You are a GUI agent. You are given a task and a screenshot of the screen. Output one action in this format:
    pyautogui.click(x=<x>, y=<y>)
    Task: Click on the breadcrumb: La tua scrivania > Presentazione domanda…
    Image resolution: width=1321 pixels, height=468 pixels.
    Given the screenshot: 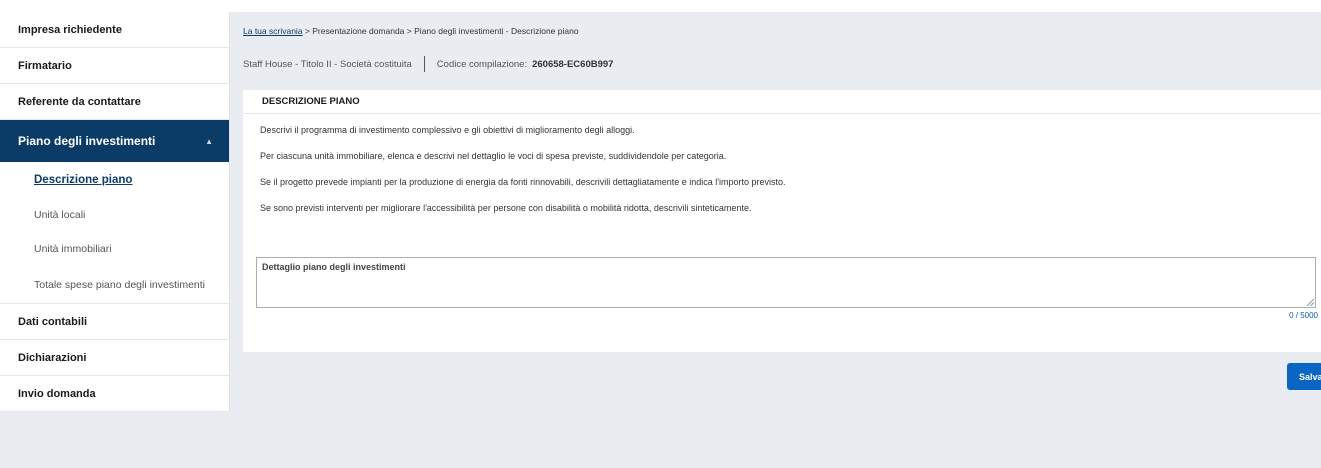 What is the action you would take?
    pyautogui.click(x=411, y=31)
    